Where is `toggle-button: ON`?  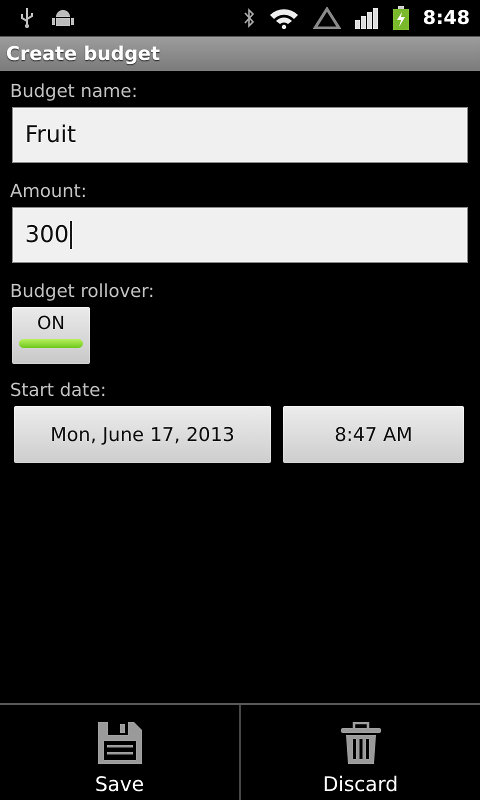 toggle-button: ON is located at coordinates (51, 335).